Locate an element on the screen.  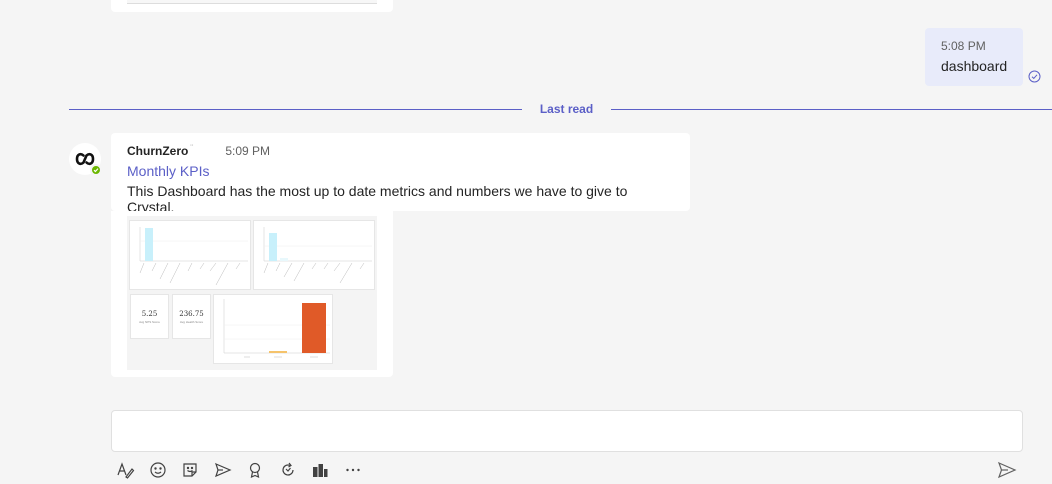
outgoing-time: 5:08 PM is located at coordinates (963, 46).